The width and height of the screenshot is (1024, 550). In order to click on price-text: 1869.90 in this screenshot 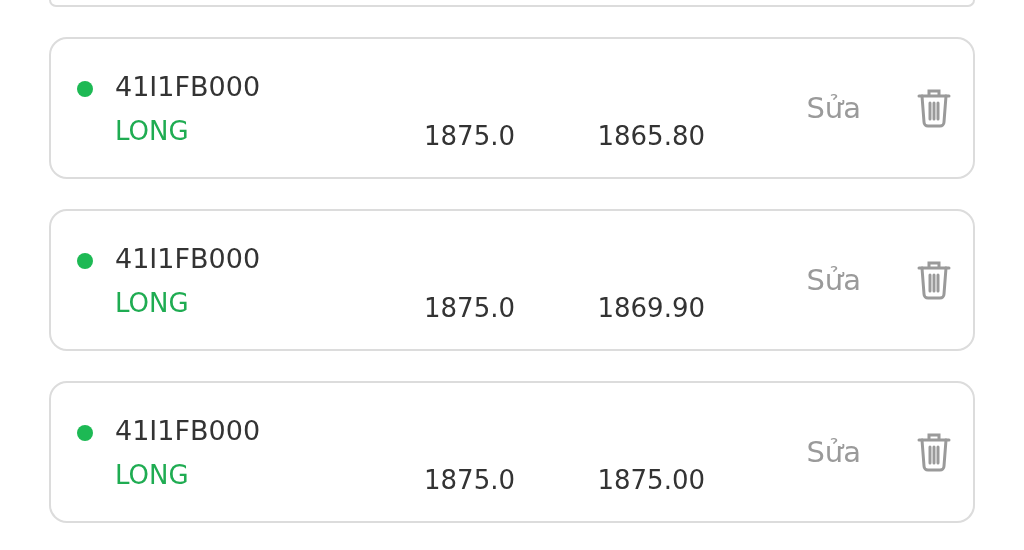, I will do `click(651, 308)`.